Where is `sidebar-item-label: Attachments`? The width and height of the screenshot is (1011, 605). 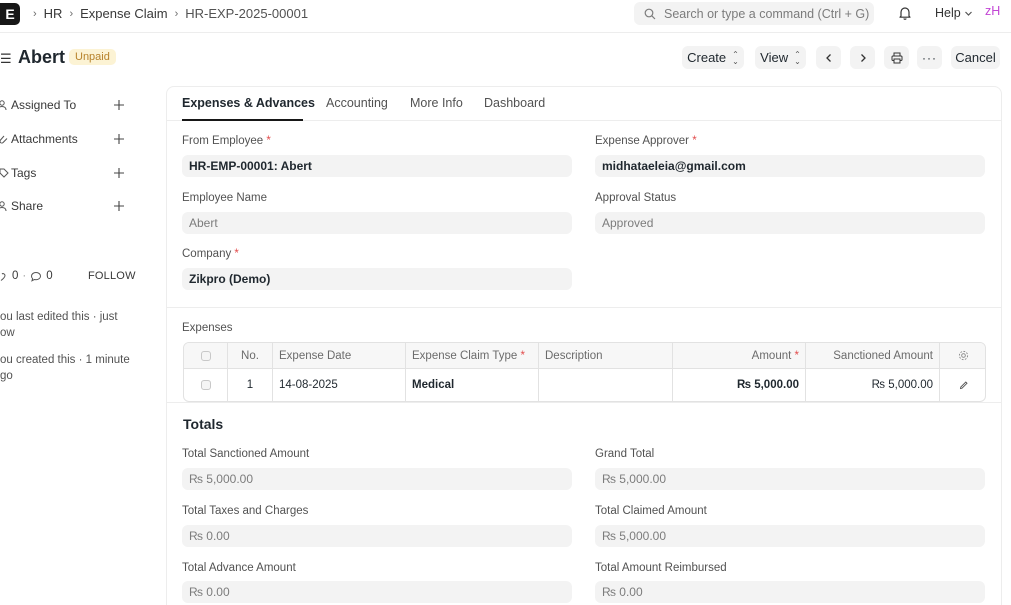 sidebar-item-label: Attachments is located at coordinates (44, 139).